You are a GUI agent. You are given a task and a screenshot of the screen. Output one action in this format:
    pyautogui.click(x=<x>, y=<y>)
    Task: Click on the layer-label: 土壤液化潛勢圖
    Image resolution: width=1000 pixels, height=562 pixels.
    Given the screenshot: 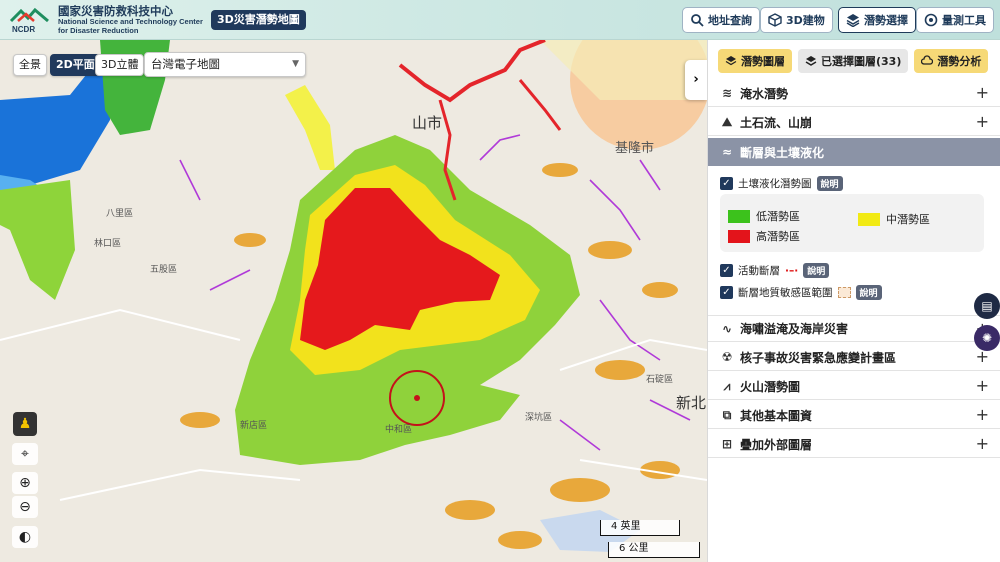 What is the action you would take?
    pyautogui.click(x=775, y=184)
    